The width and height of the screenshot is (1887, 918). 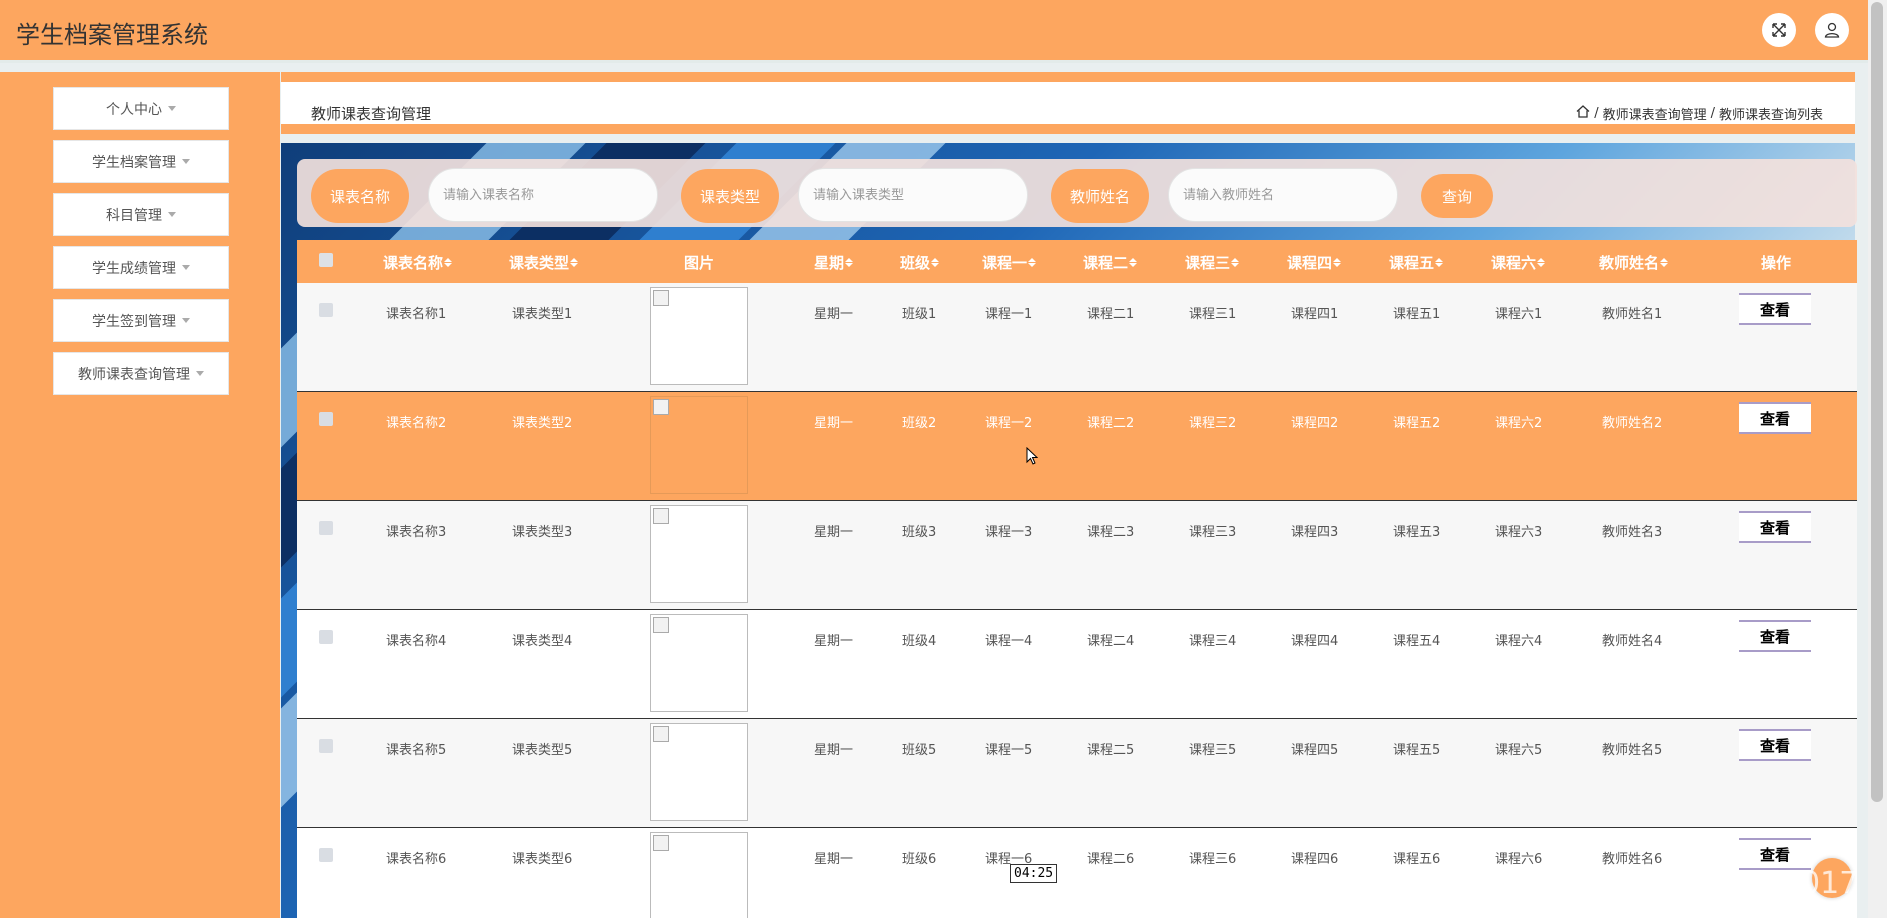 I want to click on sidebar-item-teacher-schedule: 教师课表查询管理, so click(x=141, y=373).